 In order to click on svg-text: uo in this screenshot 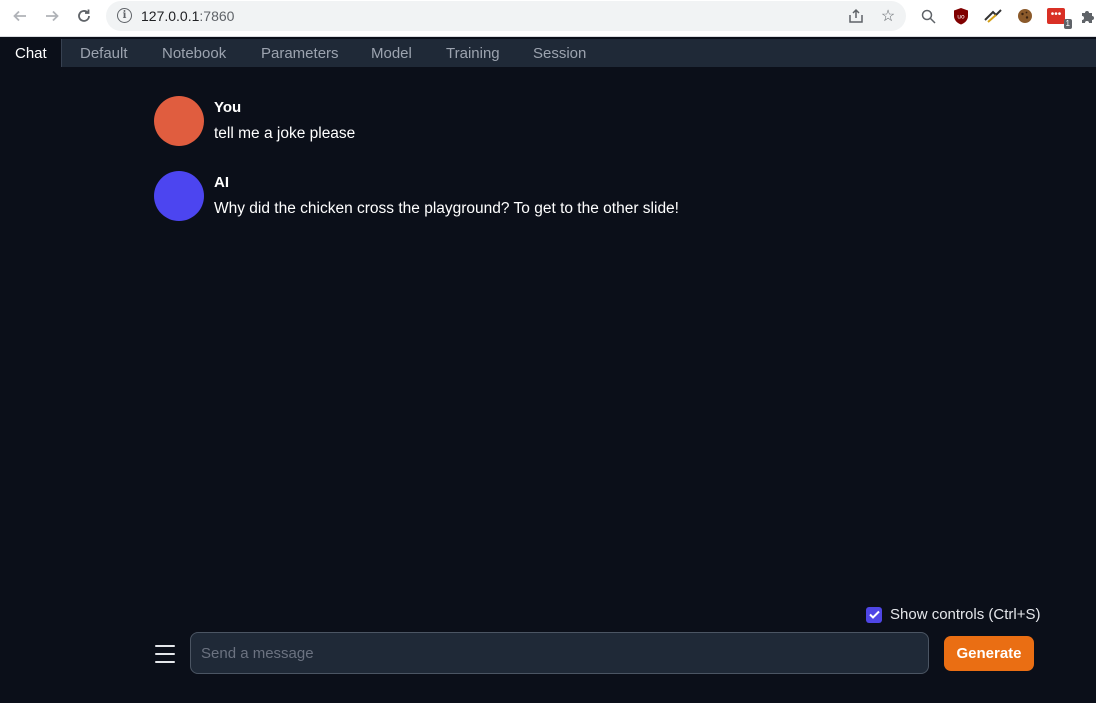, I will do `click(961, 17)`.